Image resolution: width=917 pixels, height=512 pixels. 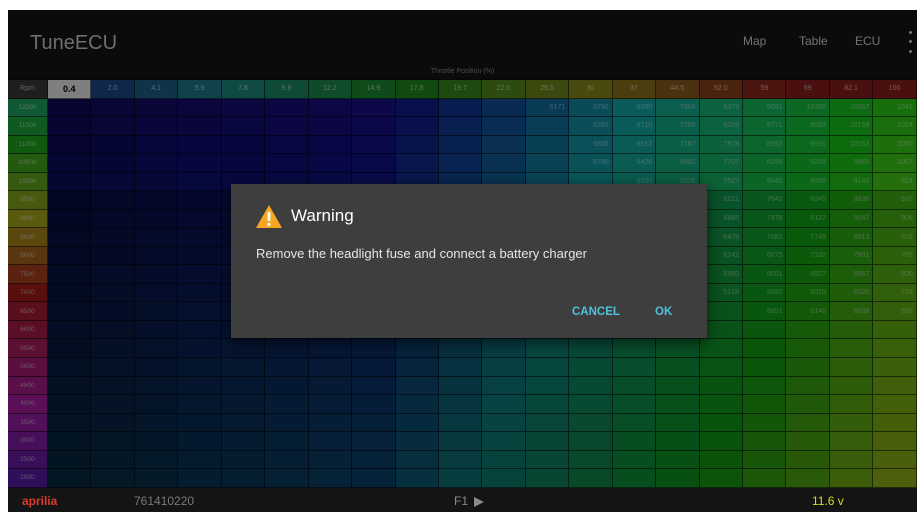 I want to click on row-header: 11500, so click(x=28, y=126).